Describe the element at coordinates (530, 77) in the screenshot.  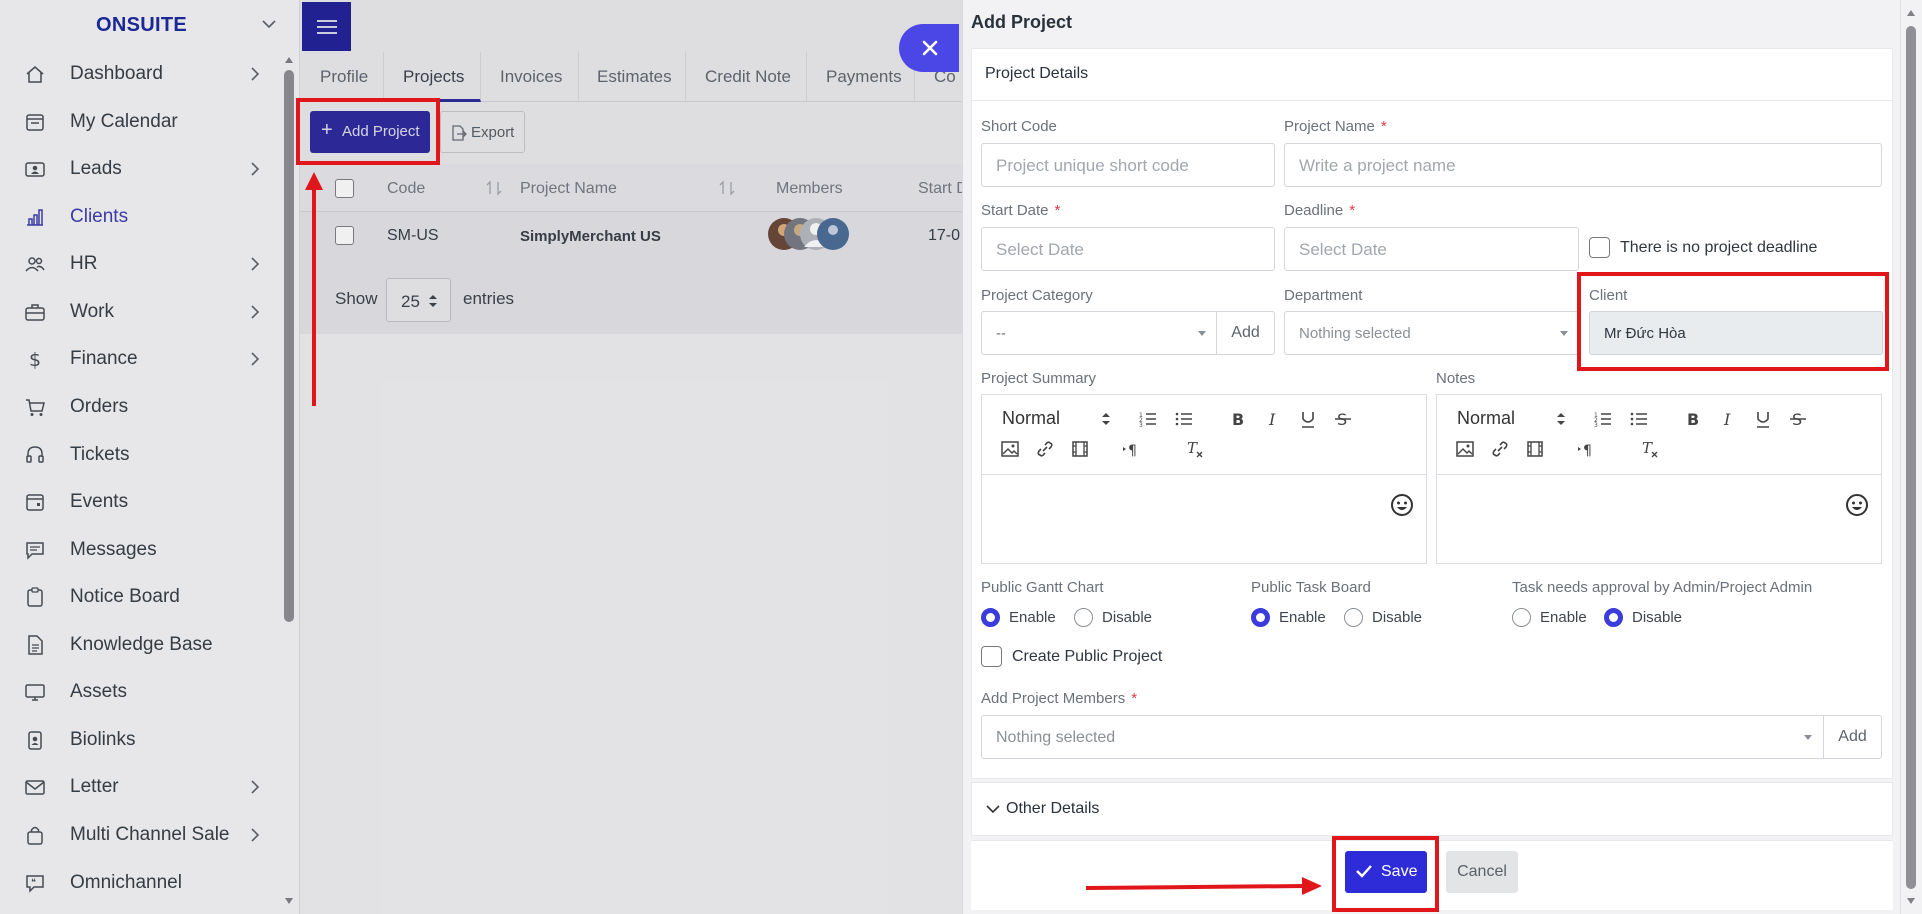
I see `tab-invoices: Invoices` at that location.